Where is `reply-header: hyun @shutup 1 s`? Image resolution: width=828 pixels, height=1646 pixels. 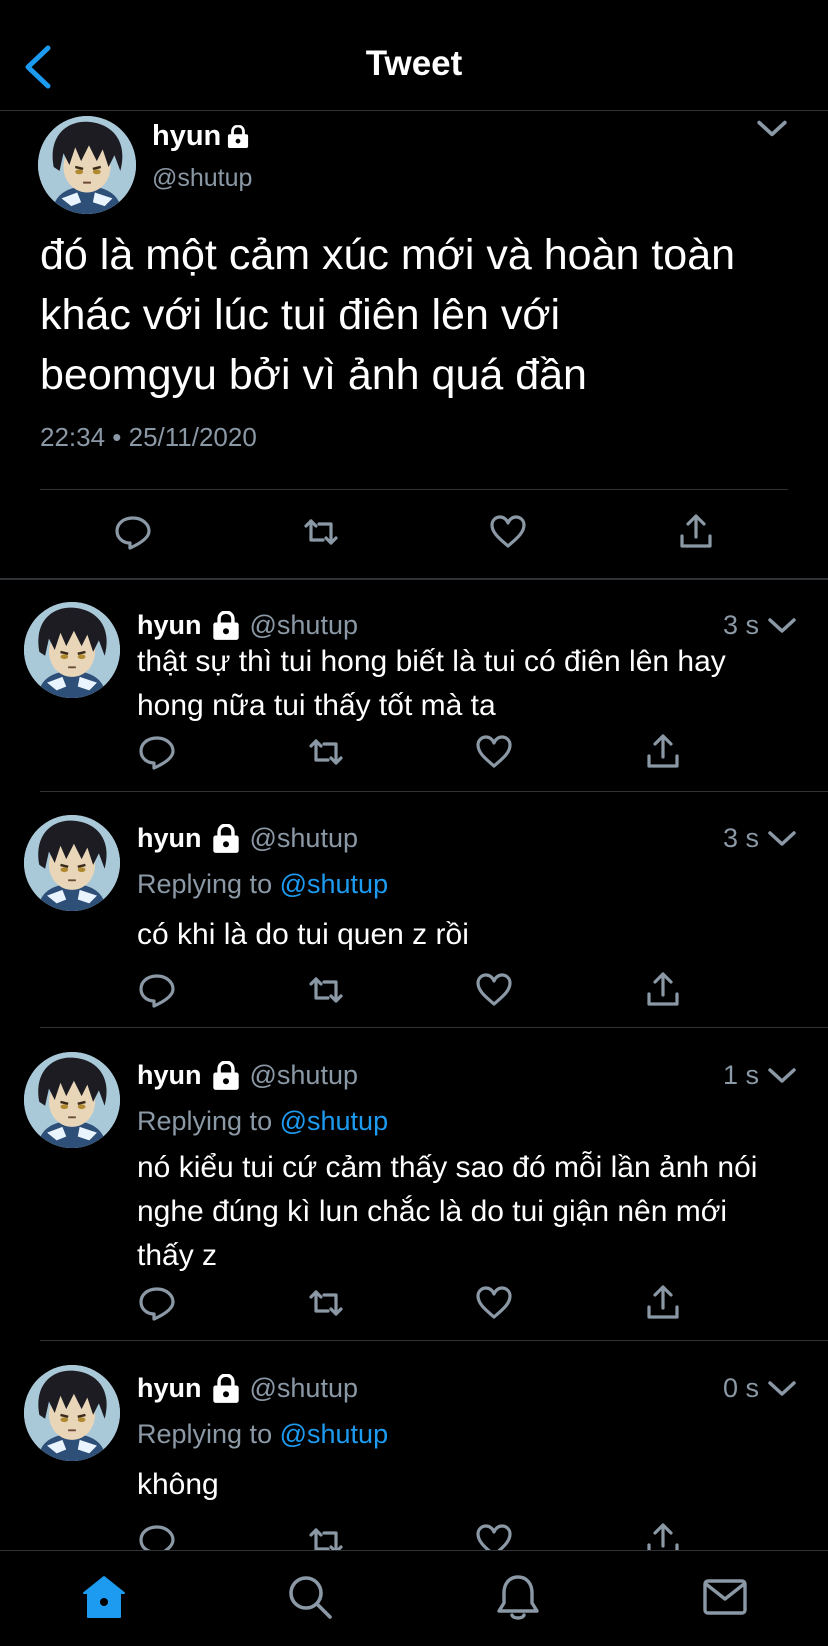 reply-header: hyun @shutup 1 s is located at coordinates (467, 1075).